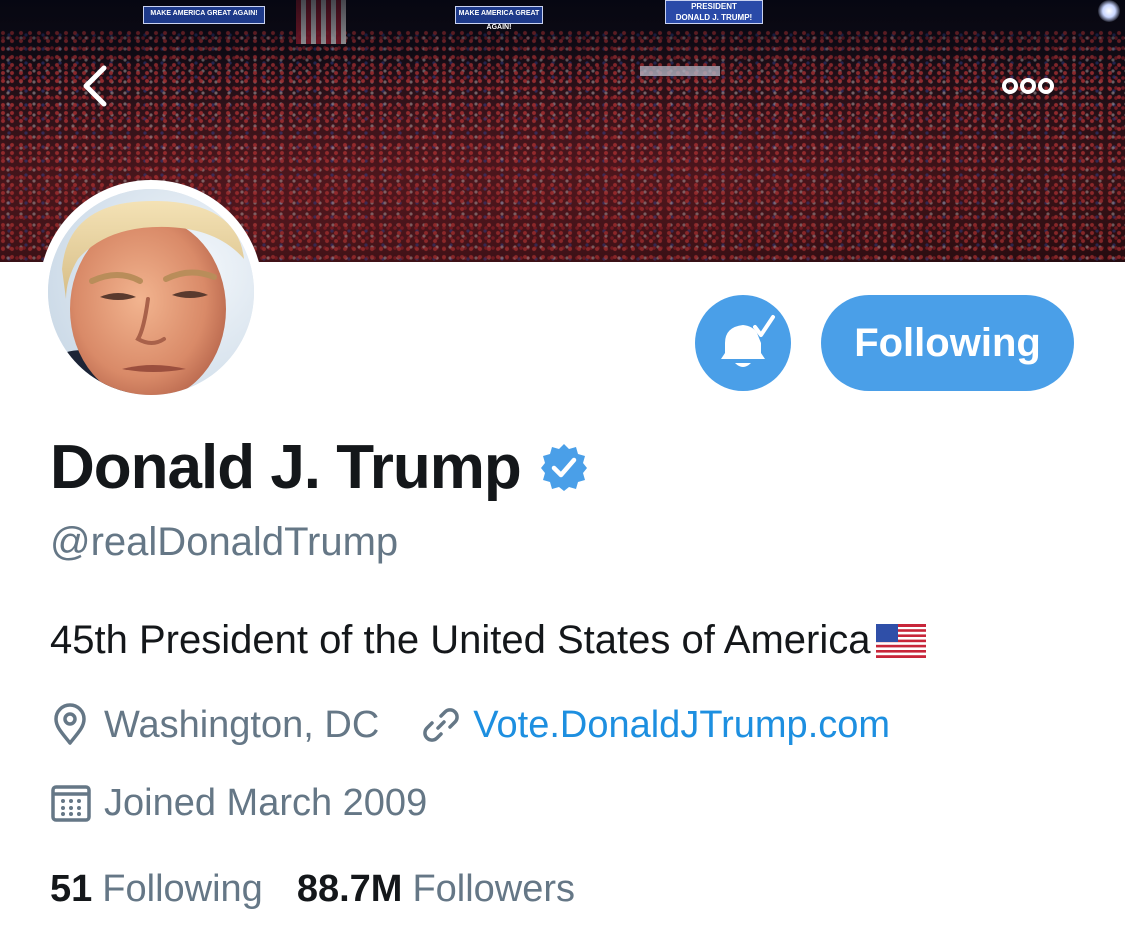 The image size is (1125, 948). I want to click on banner-sign-right: PRESIDENT DONALD J. TRUMP!, so click(714, 12).